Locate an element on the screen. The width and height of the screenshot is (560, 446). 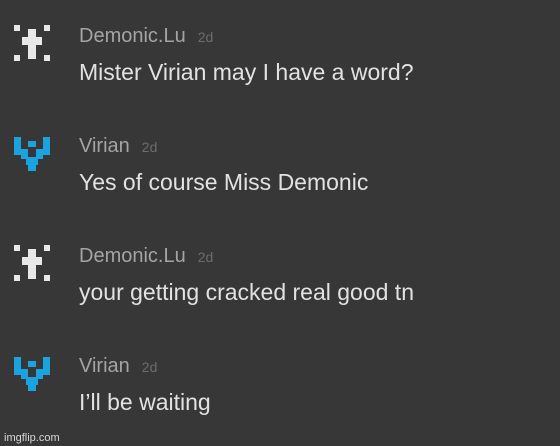
message-text: Yes of course Miss Demonic is located at coordinates (224, 182).